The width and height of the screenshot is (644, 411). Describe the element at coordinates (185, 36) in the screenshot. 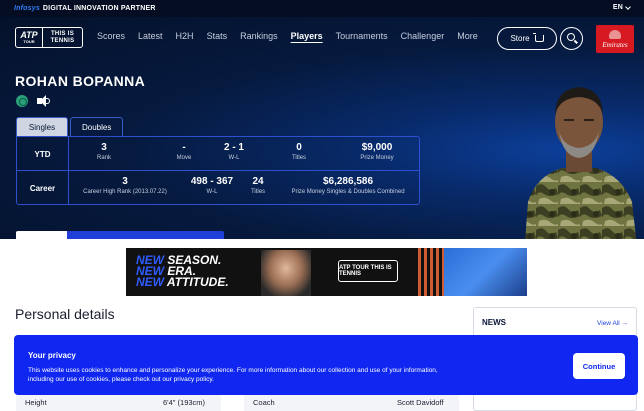

I see `nav-h2h: H2H` at that location.